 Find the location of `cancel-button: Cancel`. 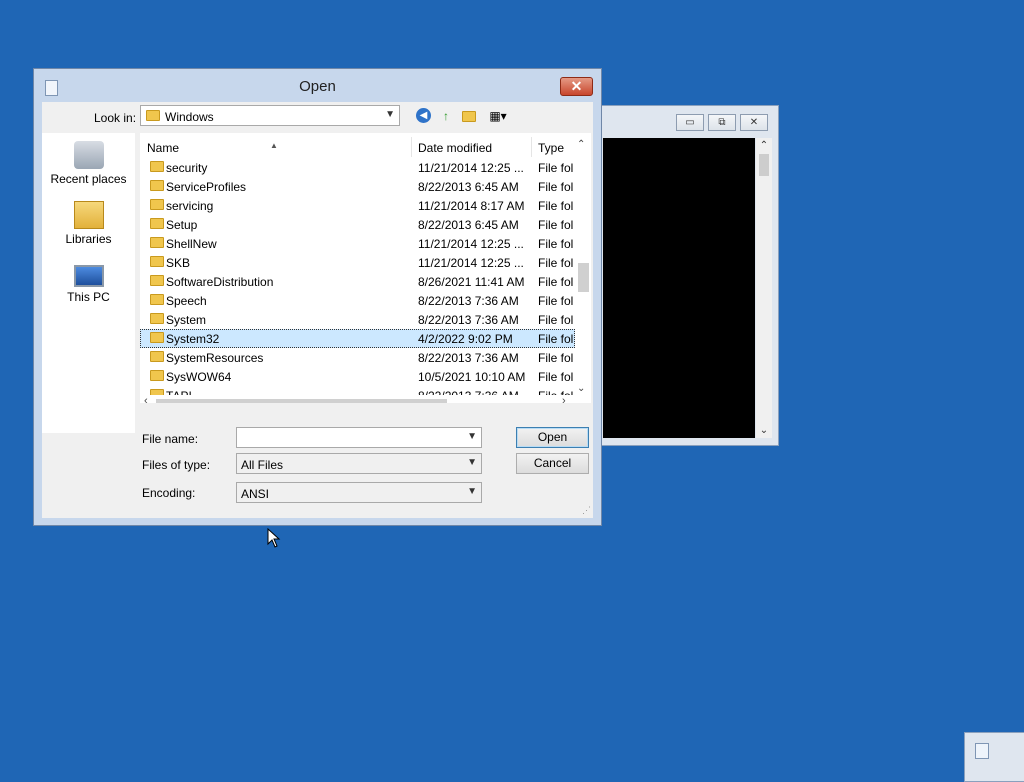

cancel-button: Cancel is located at coordinates (552, 463).